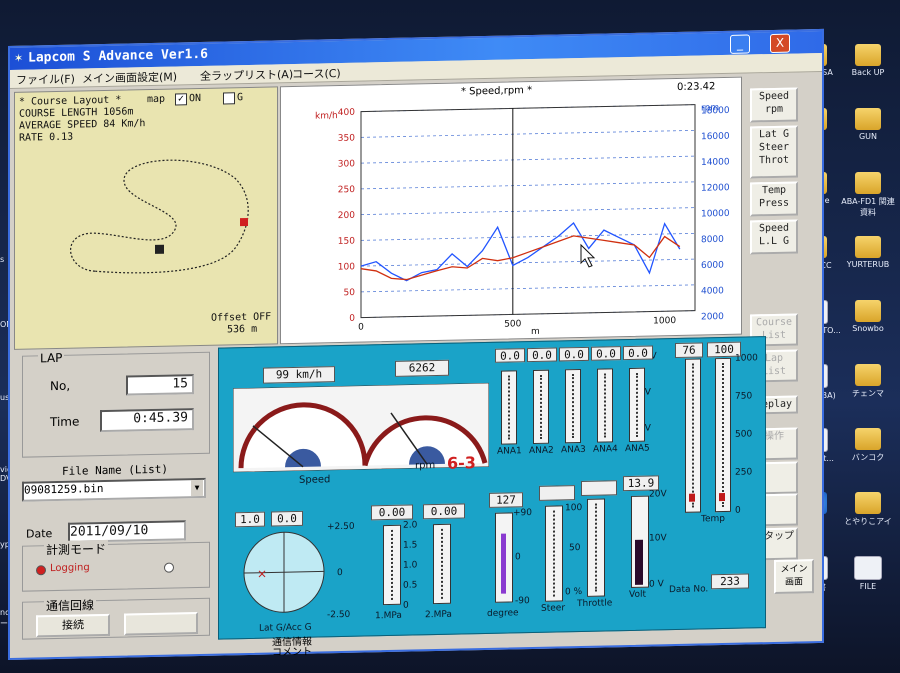 The height and width of the screenshot is (673, 900). I want to click on press1-value: 0.00, so click(392, 512).